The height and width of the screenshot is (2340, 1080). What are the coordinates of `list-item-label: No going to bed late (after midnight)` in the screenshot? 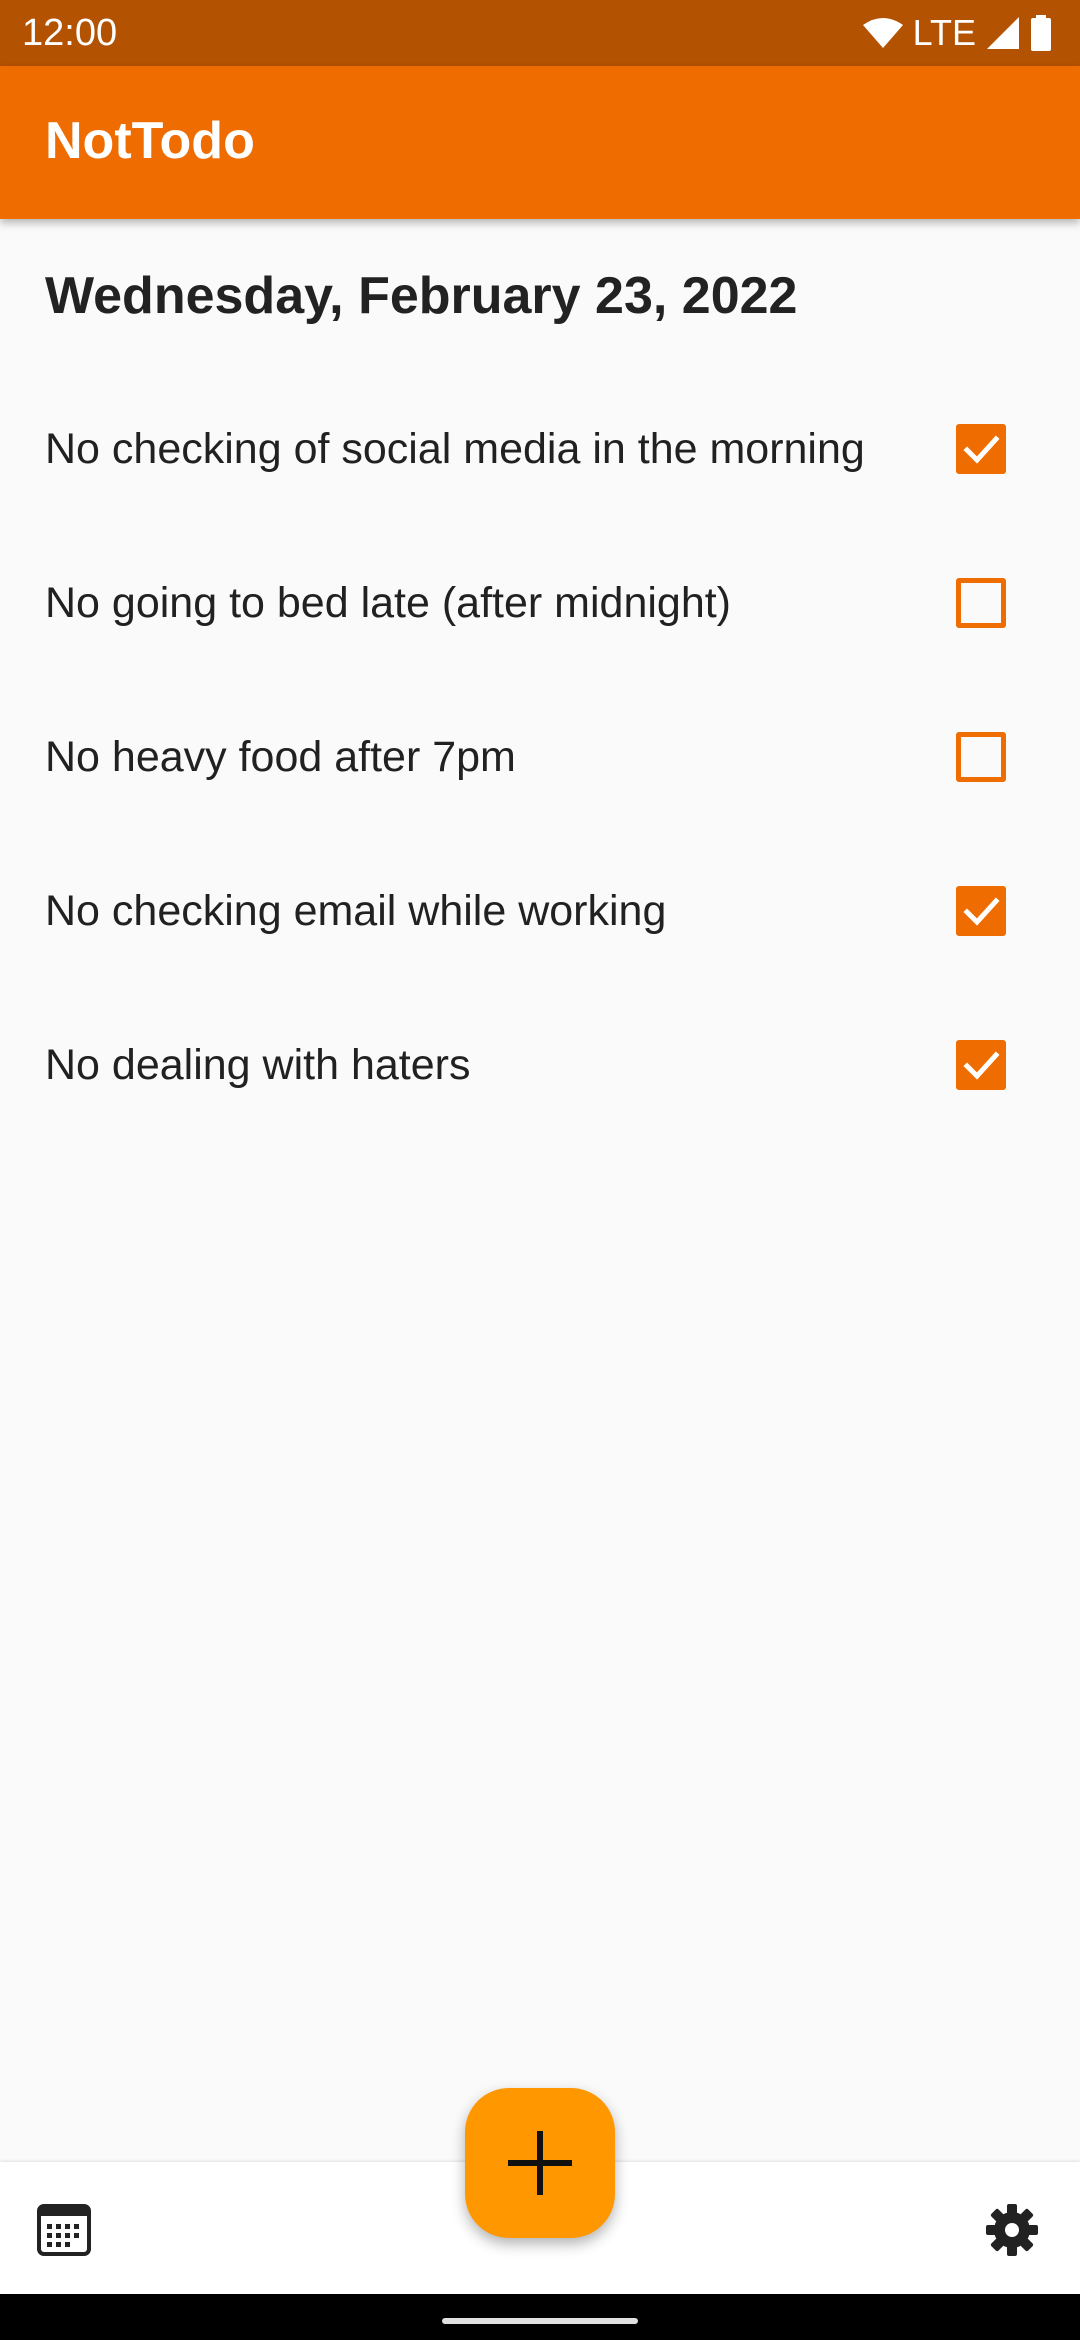 It's located at (388, 603).